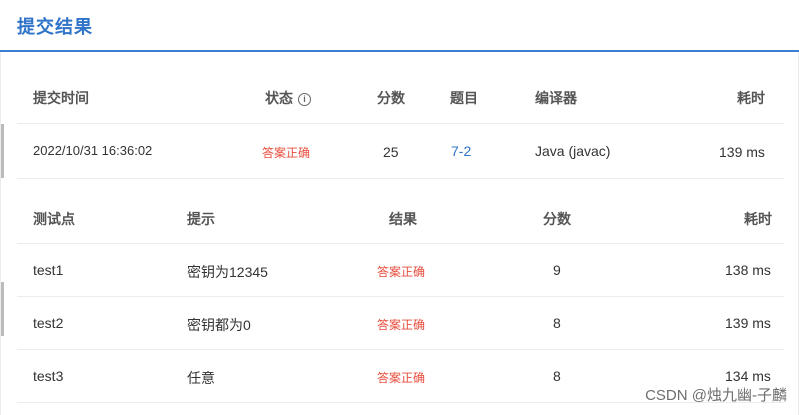 The image size is (799, 415). What do you see at coordinates (201, 378) in the screenshot?
I see `test-hint: 任意` at bounding box center [201, 378].